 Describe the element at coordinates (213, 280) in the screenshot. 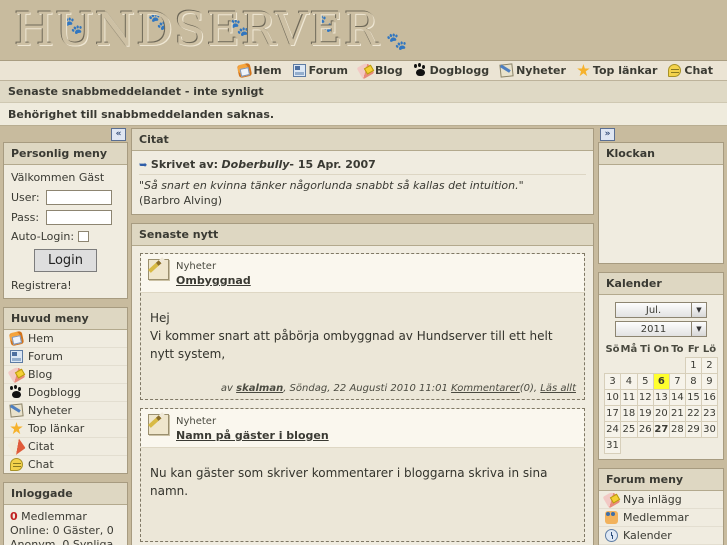

I see `news-item-title: Ombyggnad` at that location.